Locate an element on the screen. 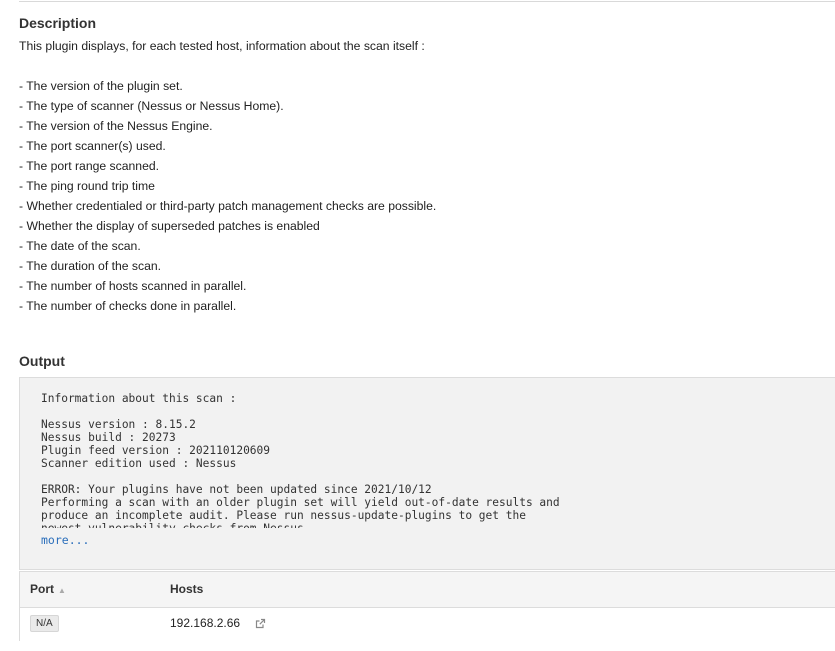 This screenshot has height=651, width=835. port-column-label: Port is located at coordinates (42, 589).